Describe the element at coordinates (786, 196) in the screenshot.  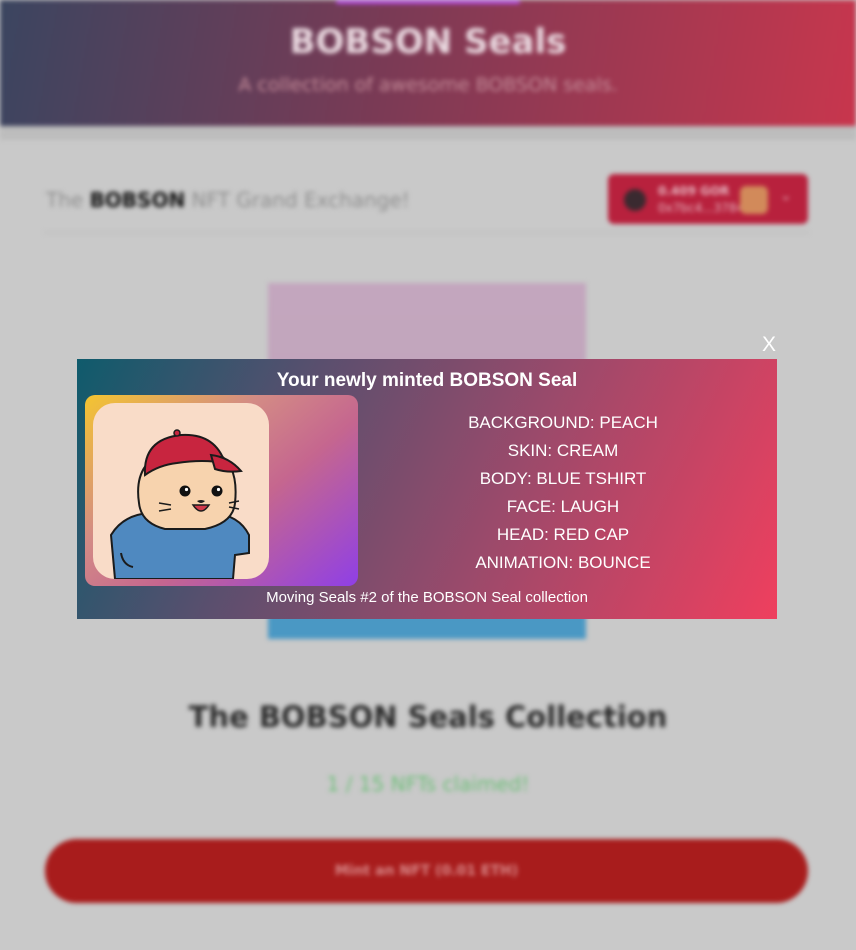
I see `chevron-down-icon: ⌄` at that location.